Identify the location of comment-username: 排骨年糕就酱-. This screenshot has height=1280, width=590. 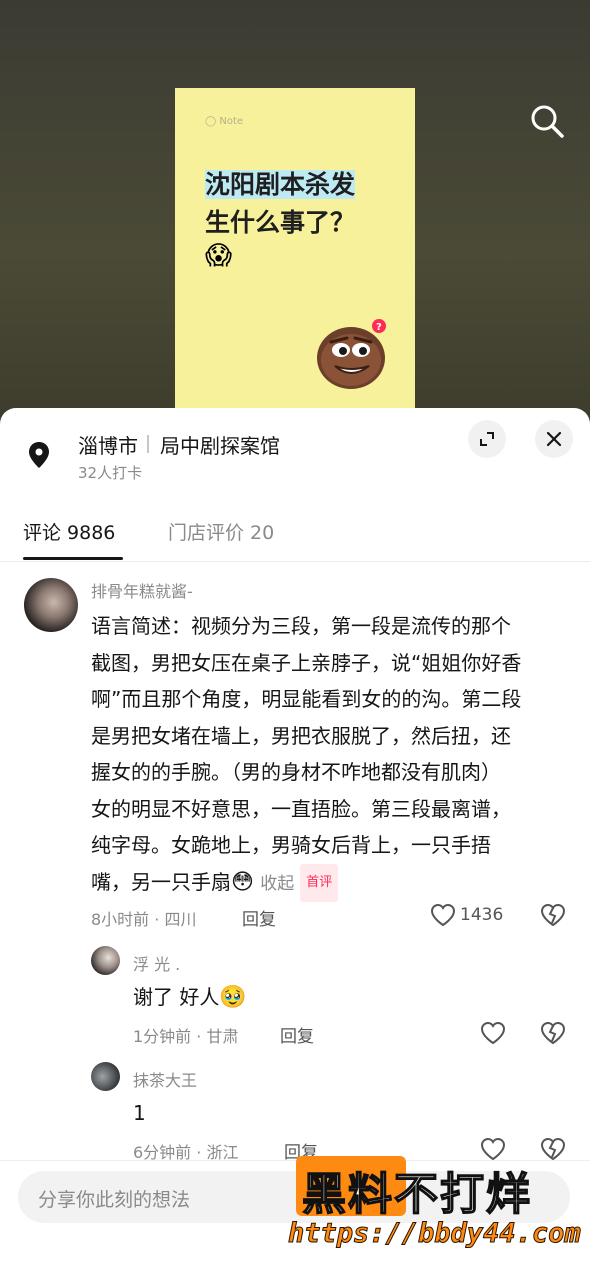
(142, 590).